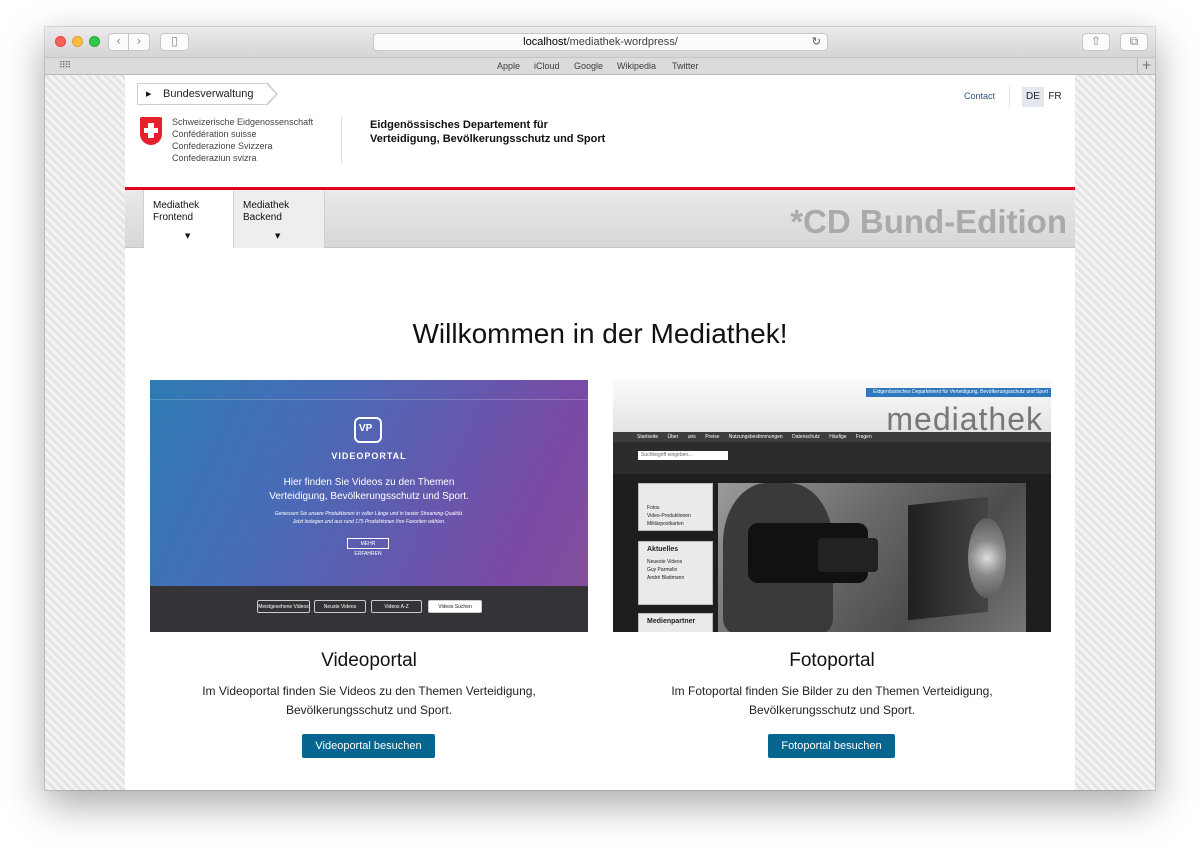 The height and width of the screenshot is (855, 1200). I want to click on chevron-left-icon: ‹, so click(118, 41).